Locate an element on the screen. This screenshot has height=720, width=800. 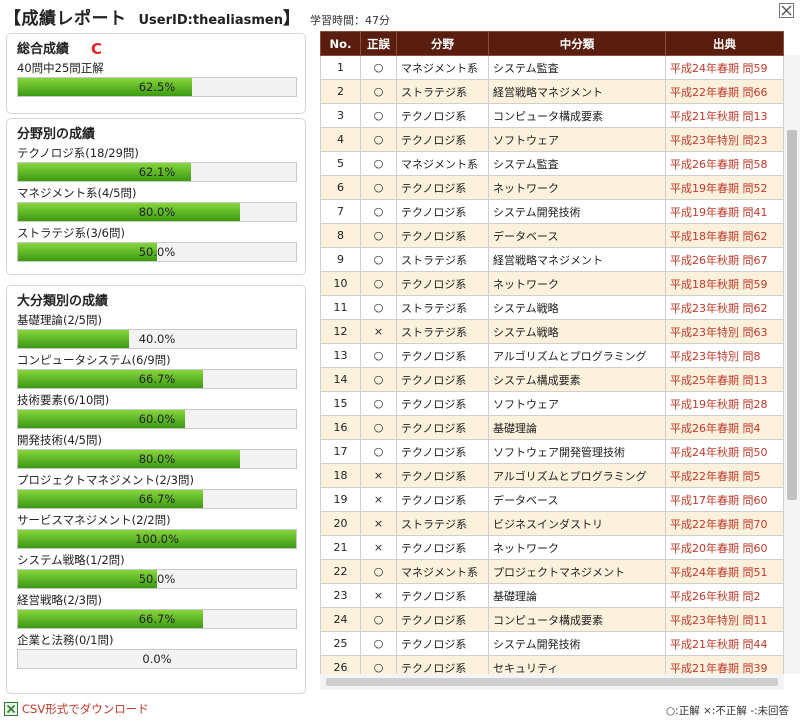
cell-subcategory: データベース is located at coordinates (577, 235).